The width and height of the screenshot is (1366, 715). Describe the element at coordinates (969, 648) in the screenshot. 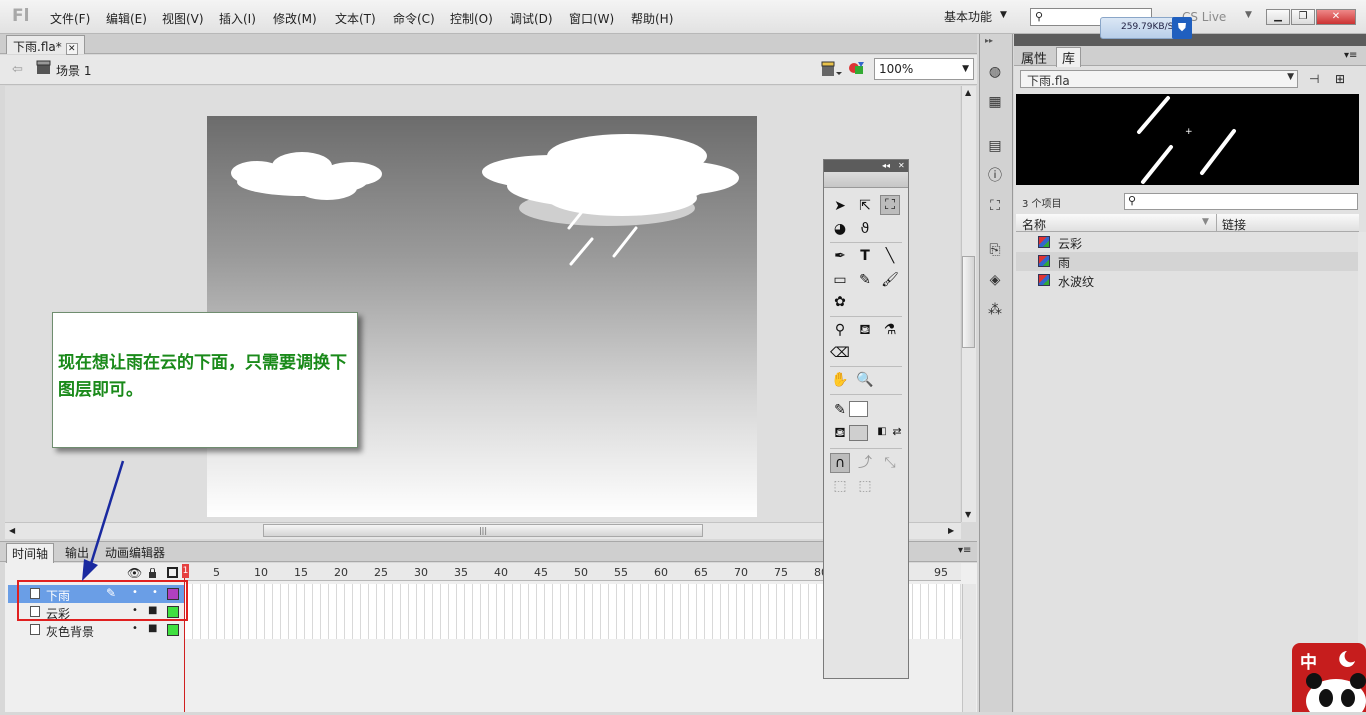

I see `timeline-scrollbar` at that location.